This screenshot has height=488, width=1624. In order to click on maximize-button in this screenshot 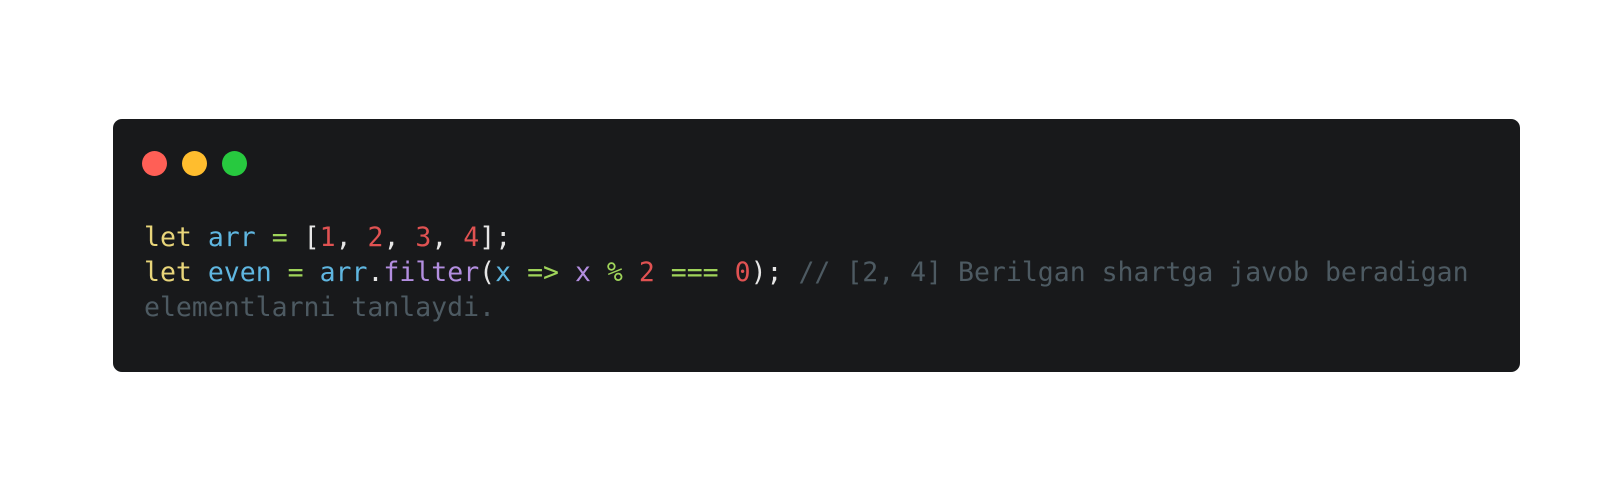, I will do `click(234, 163)`.